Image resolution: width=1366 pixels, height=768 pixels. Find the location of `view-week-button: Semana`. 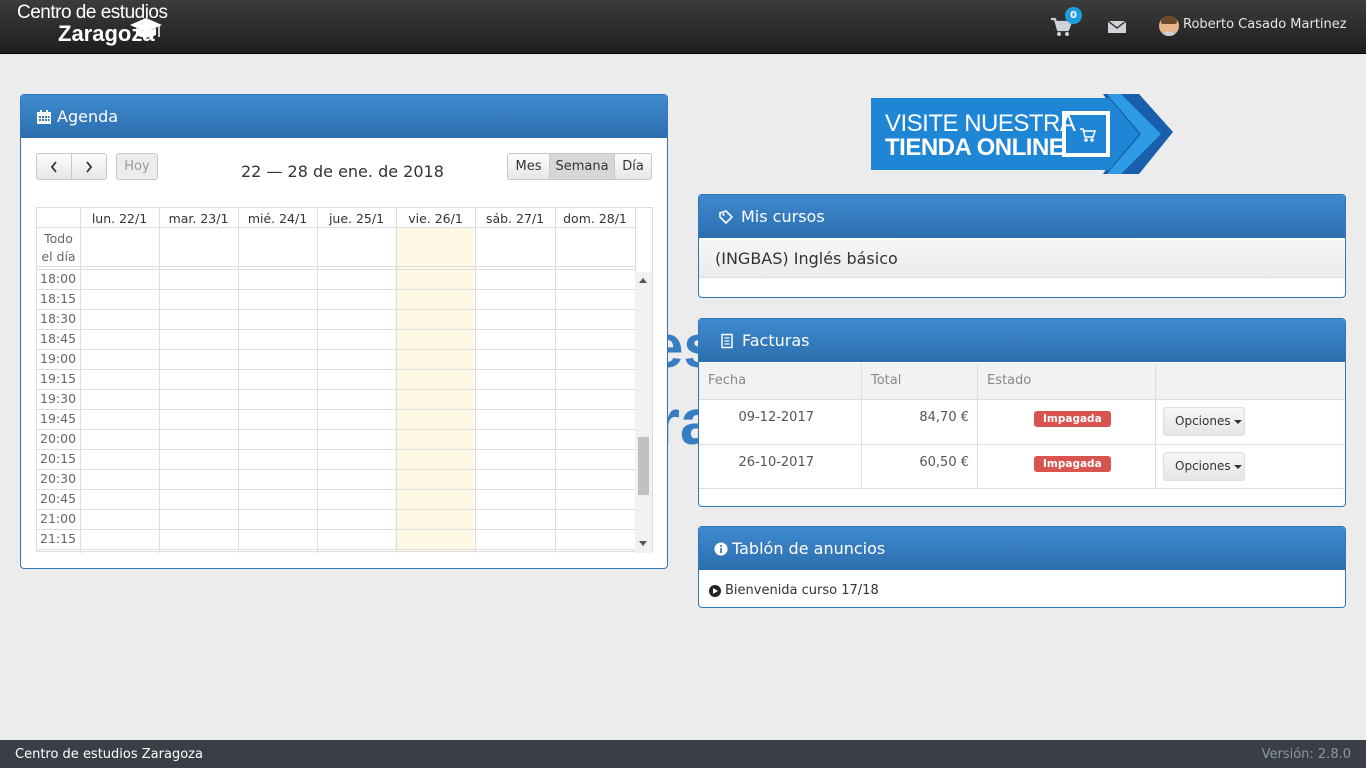

view-week-button: Semana is located at coordinates (582, 166).